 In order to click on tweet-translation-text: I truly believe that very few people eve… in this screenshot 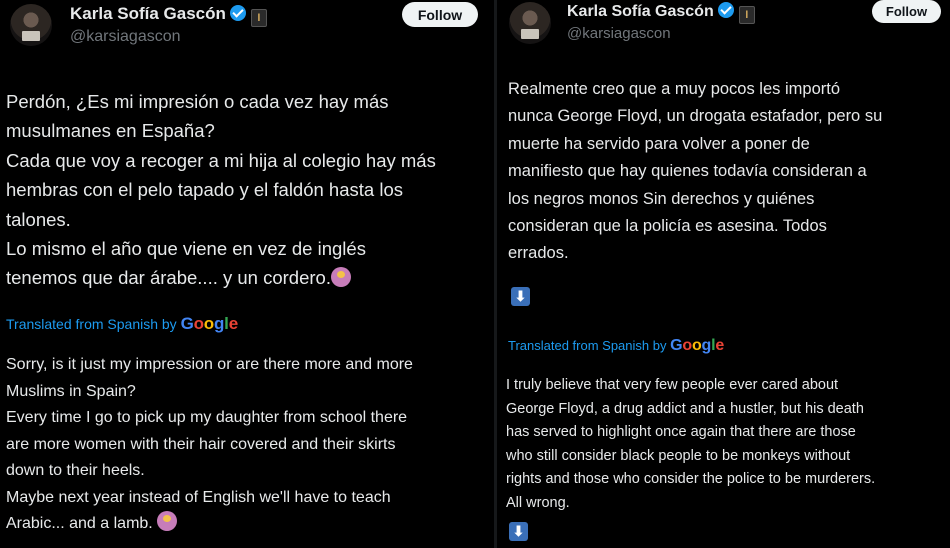, I will do `click(691, 444)`.